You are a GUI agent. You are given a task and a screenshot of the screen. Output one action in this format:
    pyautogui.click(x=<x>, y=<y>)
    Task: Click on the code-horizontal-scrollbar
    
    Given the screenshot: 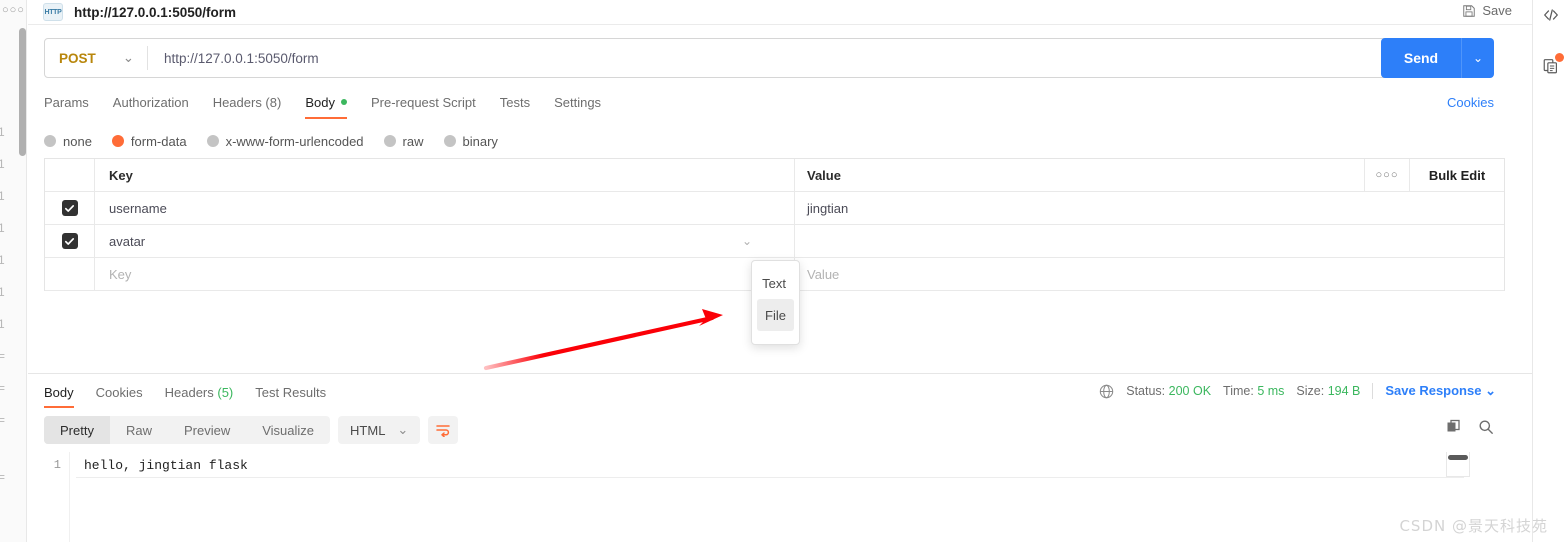 What is the action you would take?
    pyautogui.click(x=1458, y=457)
    